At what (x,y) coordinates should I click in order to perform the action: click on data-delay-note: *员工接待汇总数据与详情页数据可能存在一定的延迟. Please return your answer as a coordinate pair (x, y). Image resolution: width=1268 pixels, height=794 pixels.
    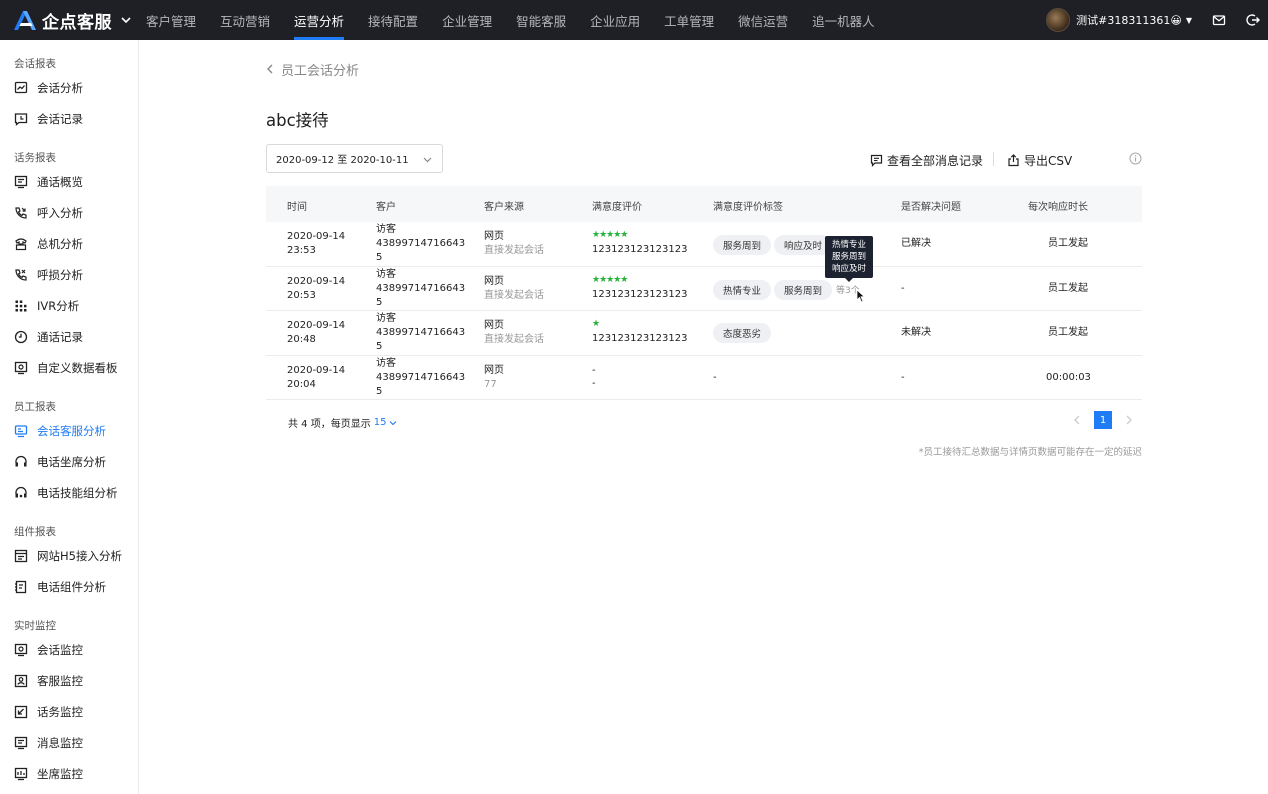
    Looking at the image, I should click on (1030, 452).